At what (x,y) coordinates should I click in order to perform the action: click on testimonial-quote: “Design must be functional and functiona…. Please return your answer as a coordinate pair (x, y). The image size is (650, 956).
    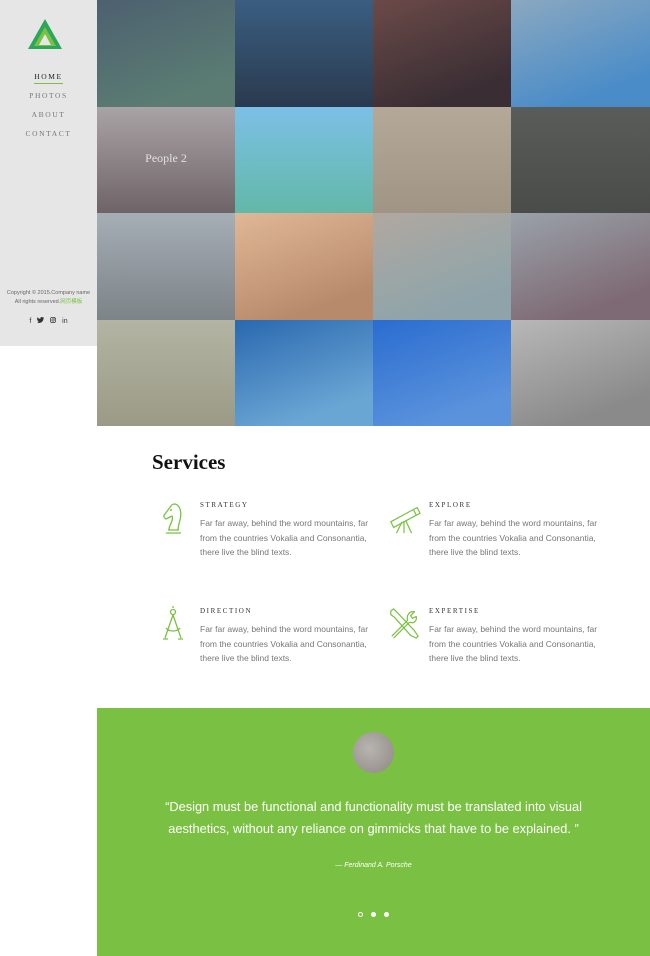
    Looking at the image, I should click on (373, 817).